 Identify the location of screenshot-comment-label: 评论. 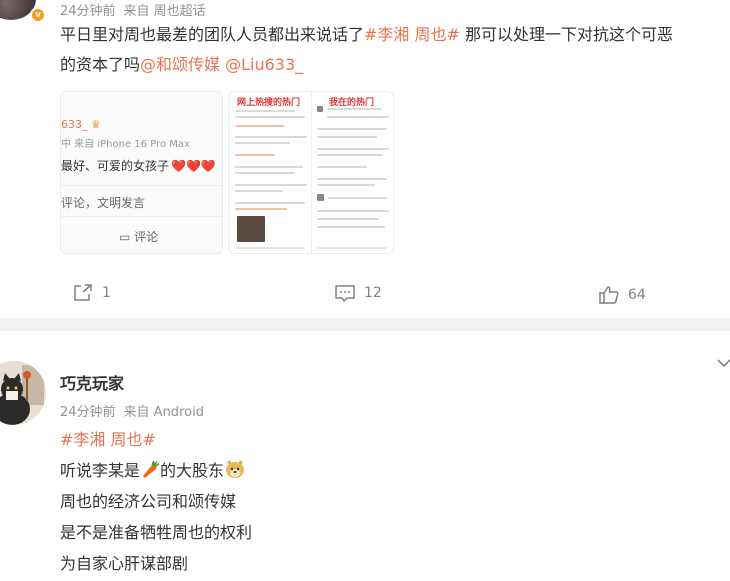
(146, 237).